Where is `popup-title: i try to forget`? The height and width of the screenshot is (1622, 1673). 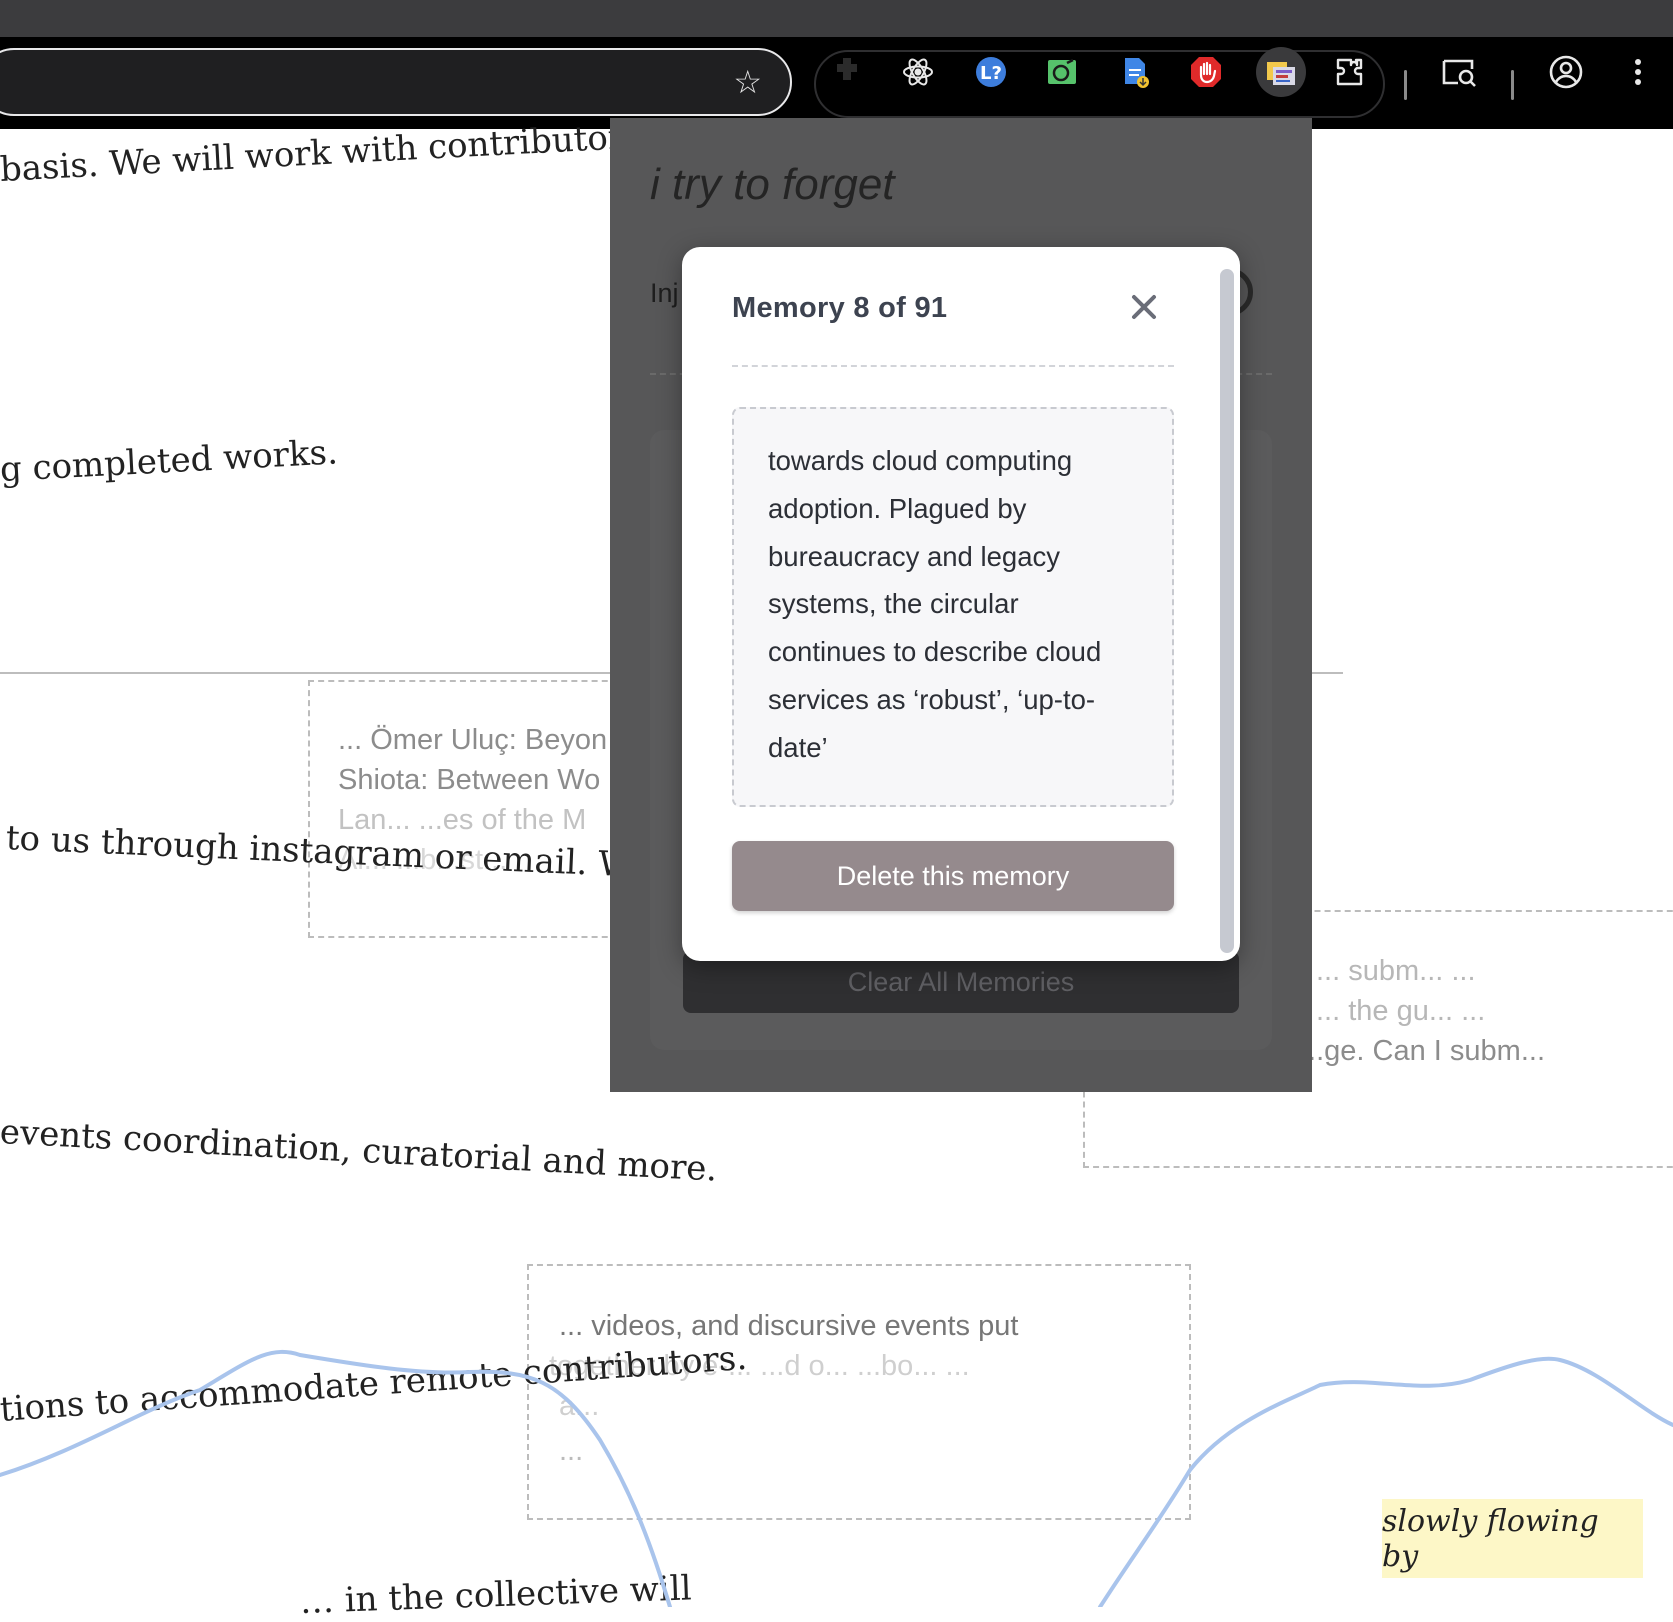 popup-title: i try to forget is located at coordinates (772, 184).